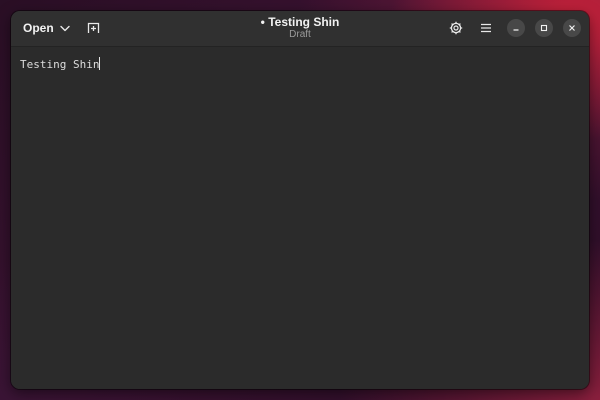 The image size is (600, 400). I want to click on chevron-down-icon, so click(64, 28).